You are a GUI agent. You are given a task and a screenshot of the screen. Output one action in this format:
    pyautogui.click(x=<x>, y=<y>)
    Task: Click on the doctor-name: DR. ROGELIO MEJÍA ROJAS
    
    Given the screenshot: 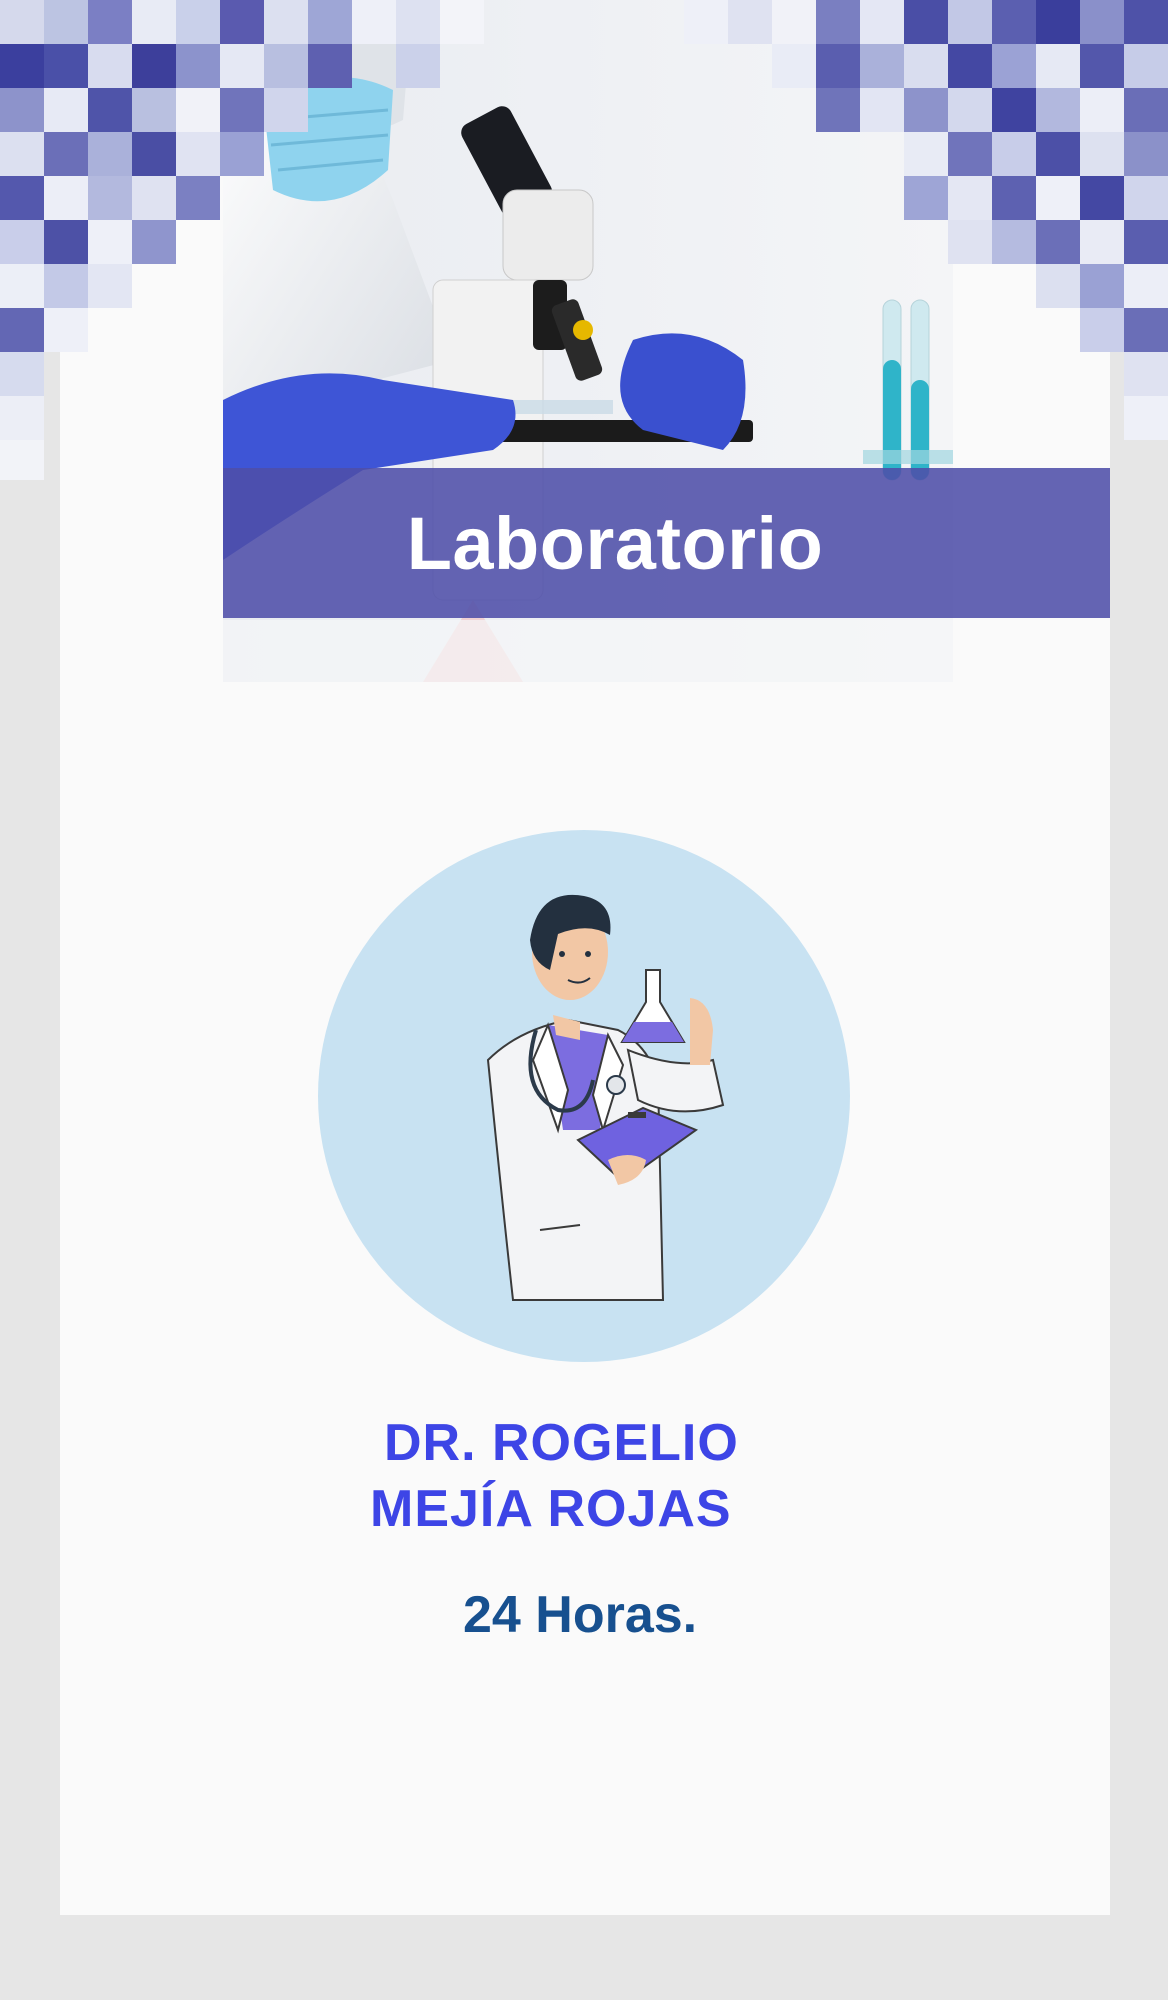 What is the action you would take?
    pyautogui.click(x=580, y=1476)
    